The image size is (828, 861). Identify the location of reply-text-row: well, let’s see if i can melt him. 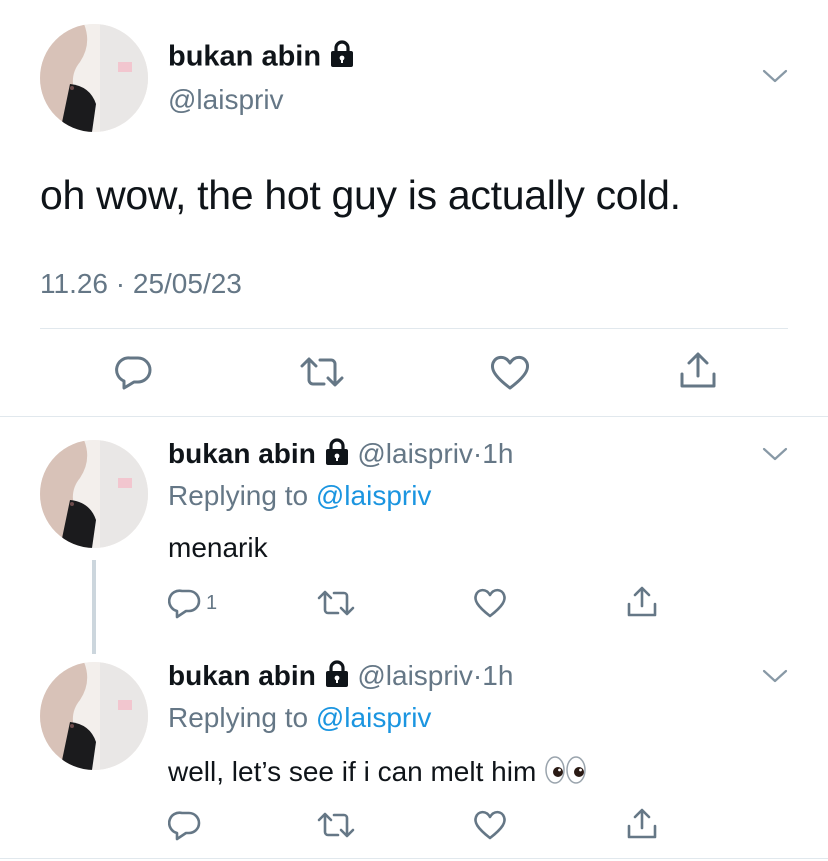
(378, 773).